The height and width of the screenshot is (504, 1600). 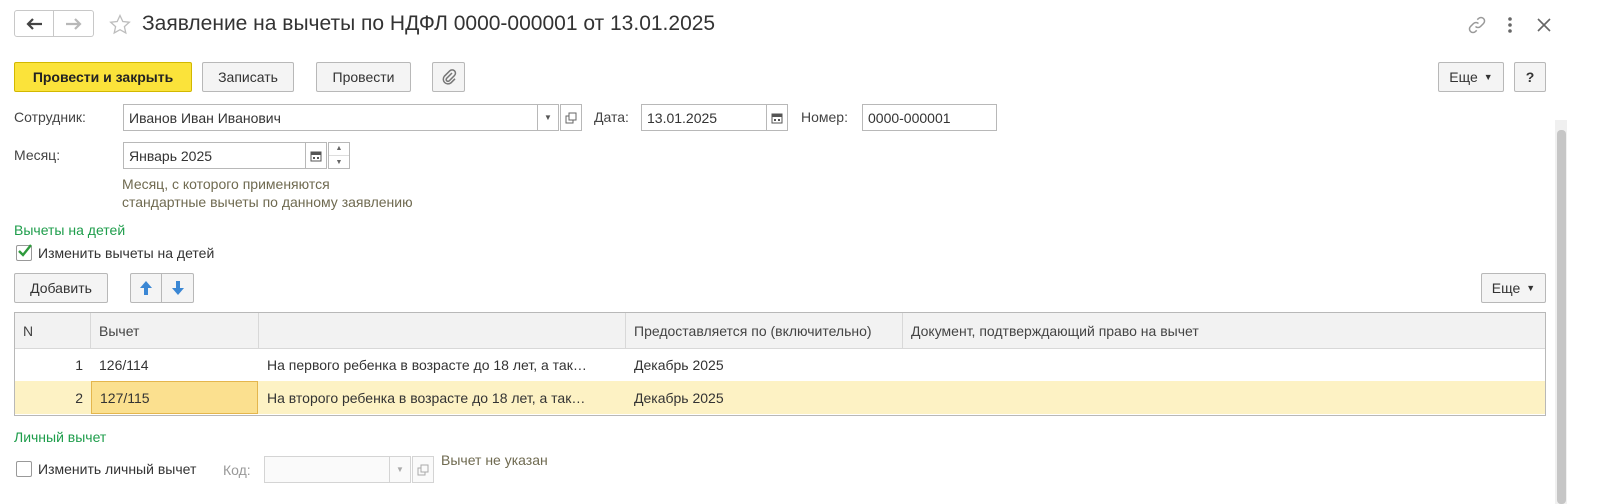 What do you see at coordinates (79, 397) in the screenshot?
I see `cell-n: 2` at bounding box center [79, 397].